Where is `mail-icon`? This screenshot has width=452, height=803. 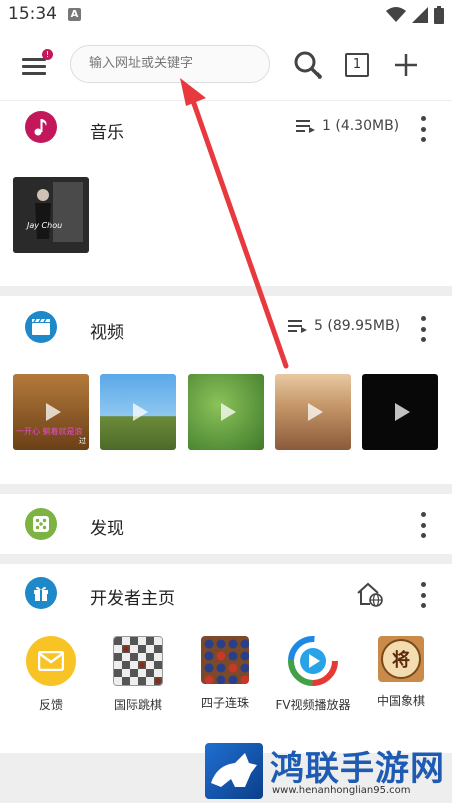 mail-icon is located at coordinates (51, 661).